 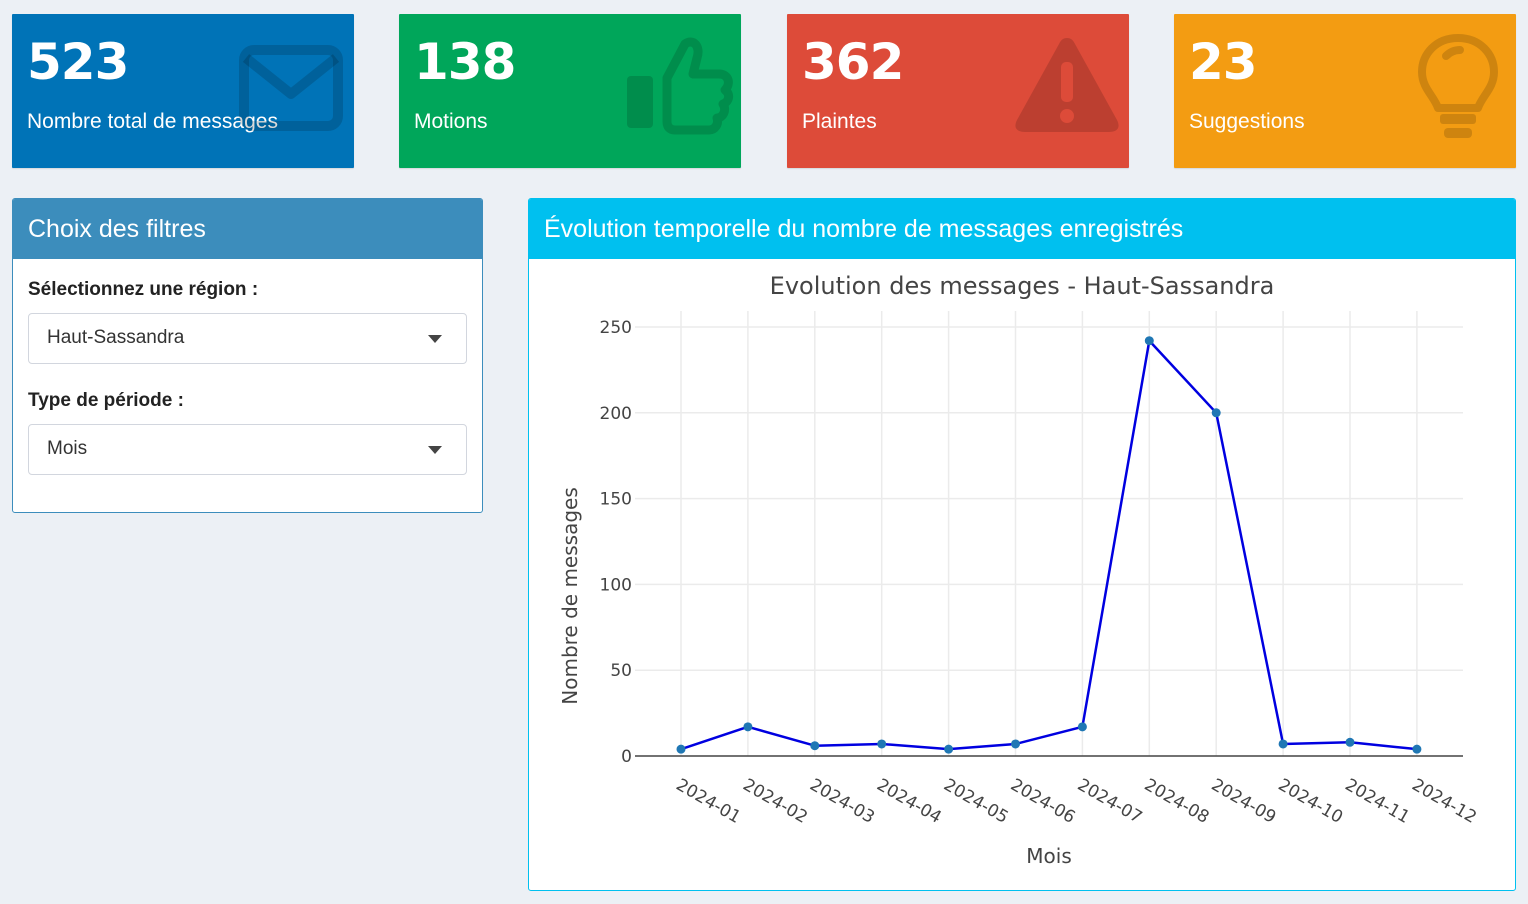 I want to click on period-select-value: Mois, so click(x=67, y=448).